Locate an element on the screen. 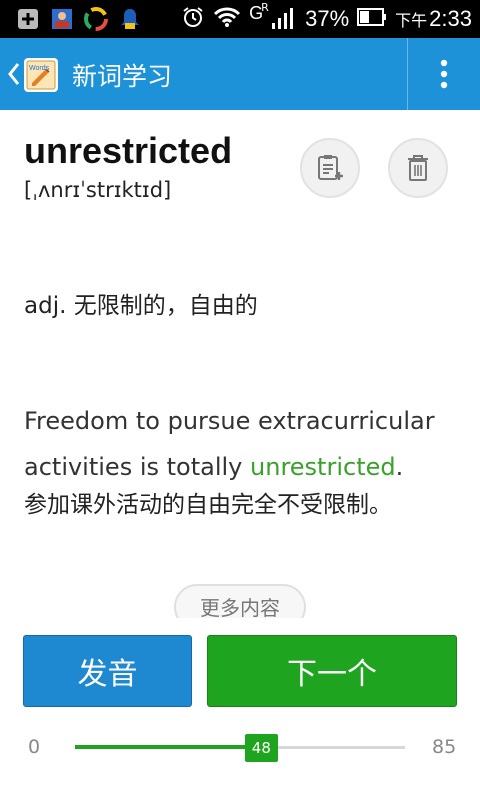  add-to-notebook-button is located at coordinates (330, 168).